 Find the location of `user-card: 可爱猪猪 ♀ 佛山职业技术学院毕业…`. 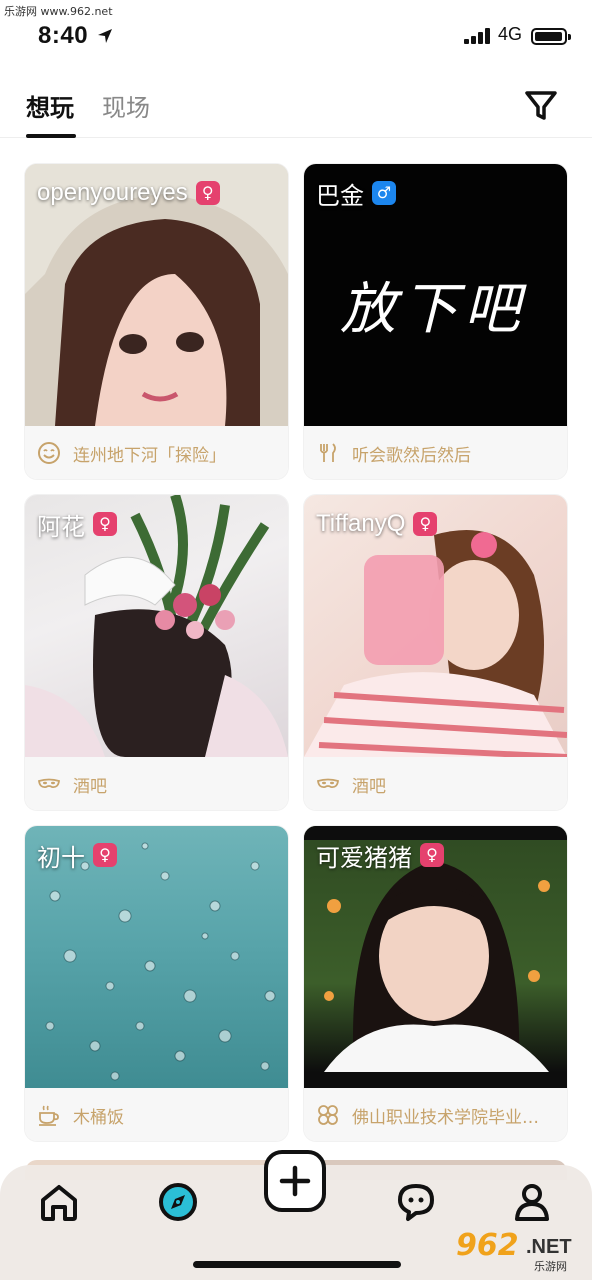

user-card: 可爱猪猪 ♀ 佛山职业技术学院毕业… is located at coordinates (435, 983).